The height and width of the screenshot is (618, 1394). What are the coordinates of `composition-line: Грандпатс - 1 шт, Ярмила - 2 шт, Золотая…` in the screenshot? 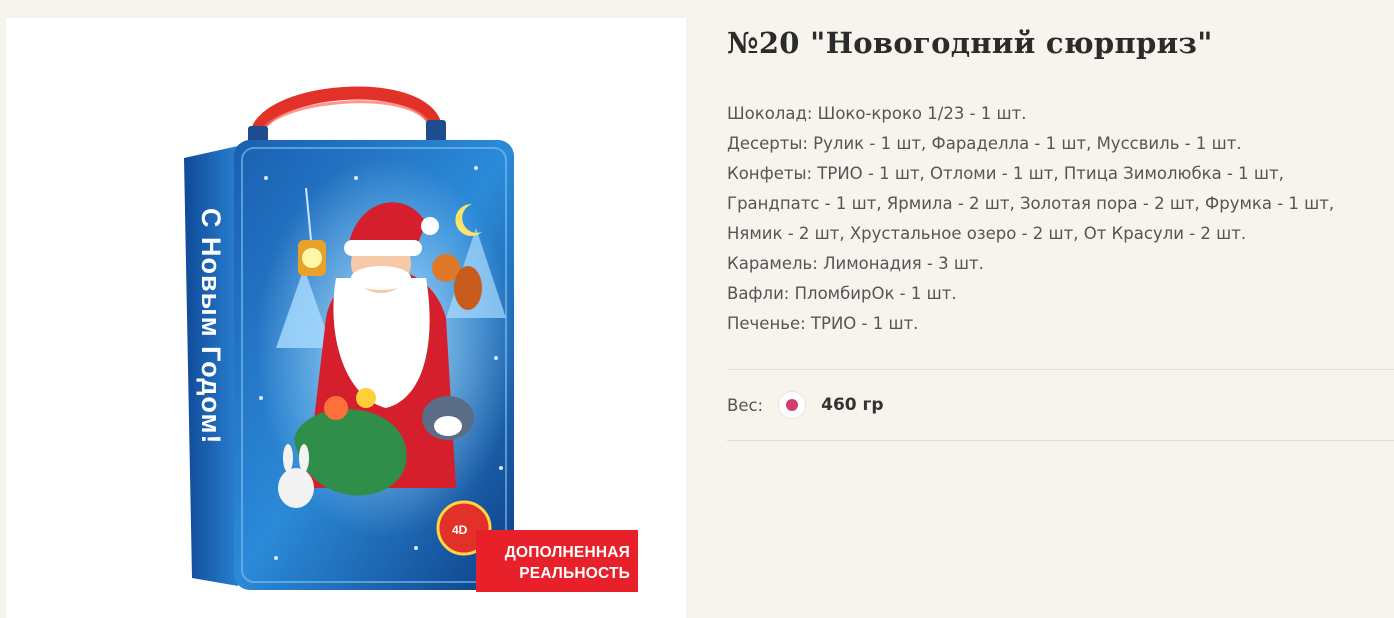 It's located at (1031, 203).